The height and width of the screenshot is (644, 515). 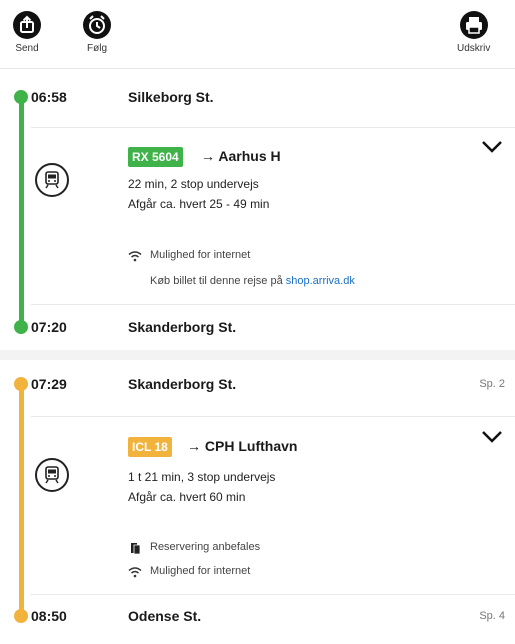 What do you see at coordinates (97, 48) in the screenshot?
I see `follow-label: Følg` at bounding box center [97, 48].